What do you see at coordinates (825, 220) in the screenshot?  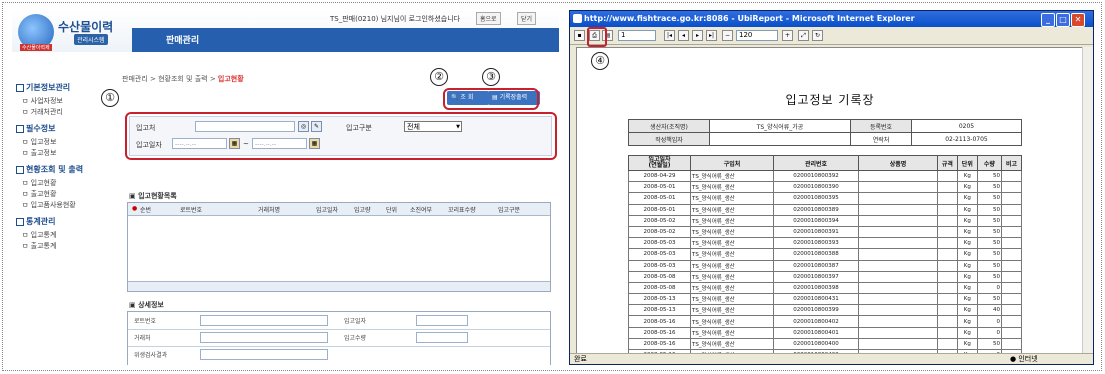 I see `table-row: 2008-05-02 TS_양식어류_생산 0200010800394 Kg 50` at bounding box center [825, 220].